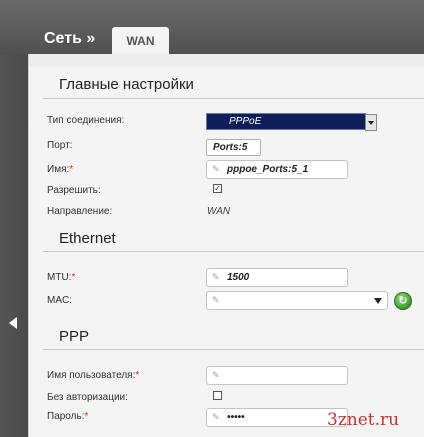 This screenshot has height=437, width=424. What do you see at coordinates (363, 420) in the screenshot?
I see `watermark: 3znet.ru` at bounding box center [363, 420].